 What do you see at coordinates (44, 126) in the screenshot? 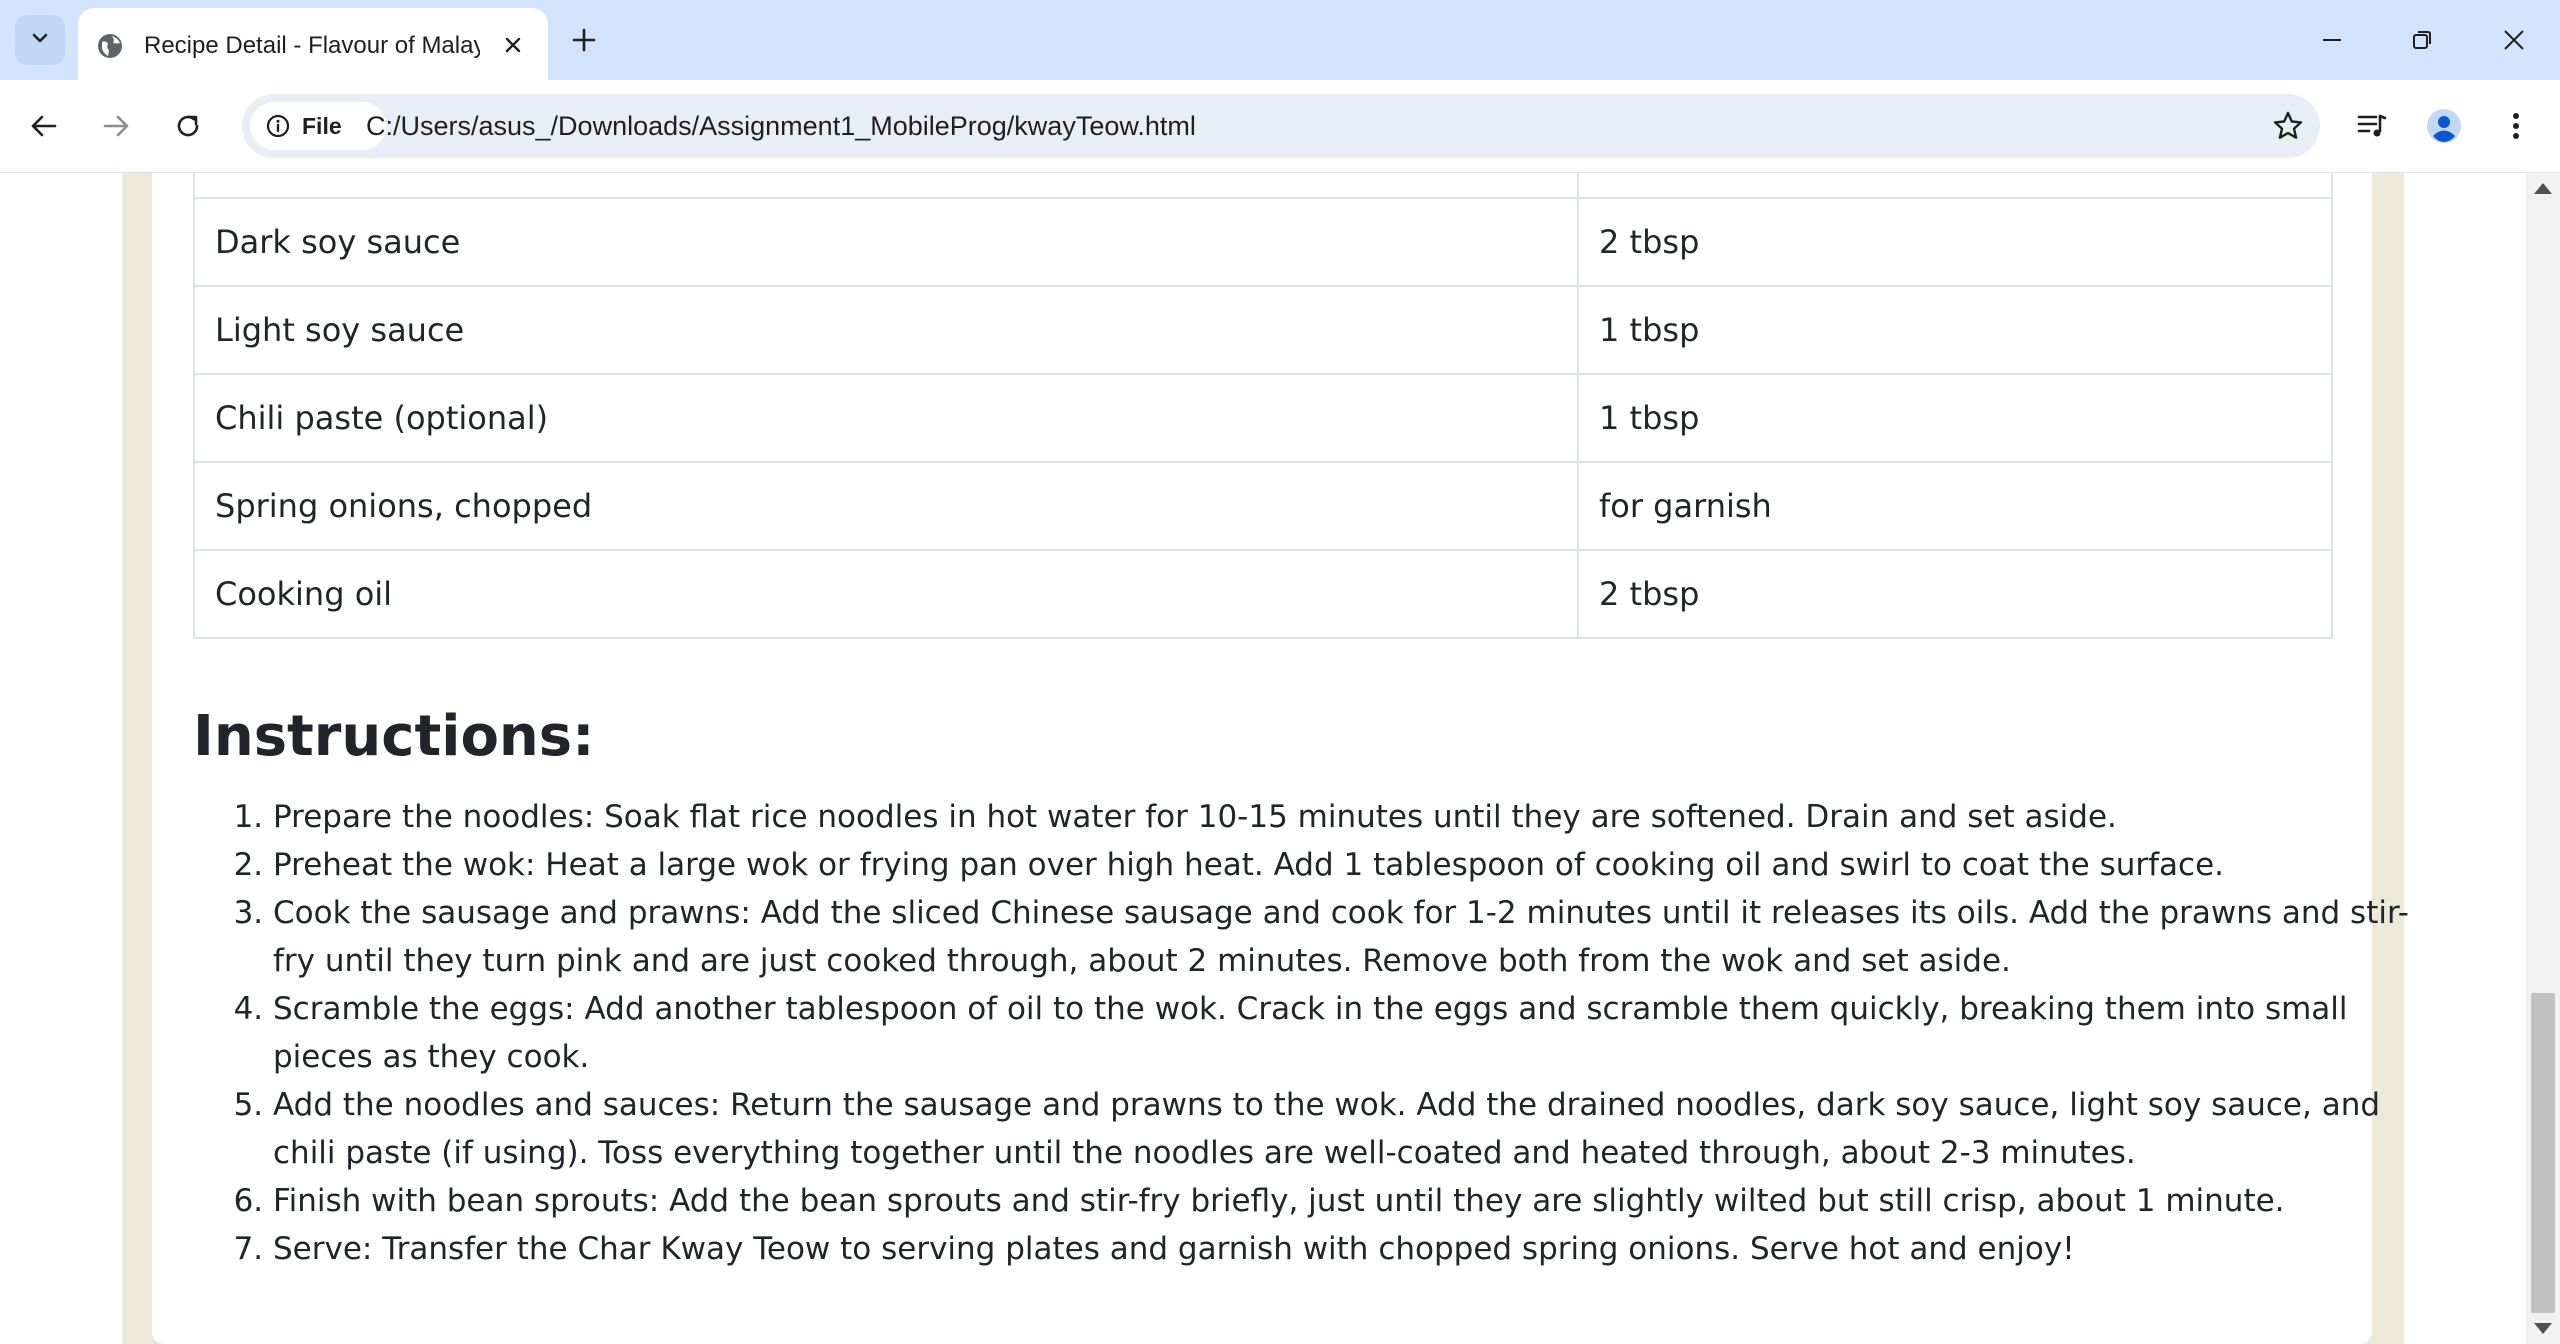
I see `arrow-left-icon` at bounding box center [44, 126].